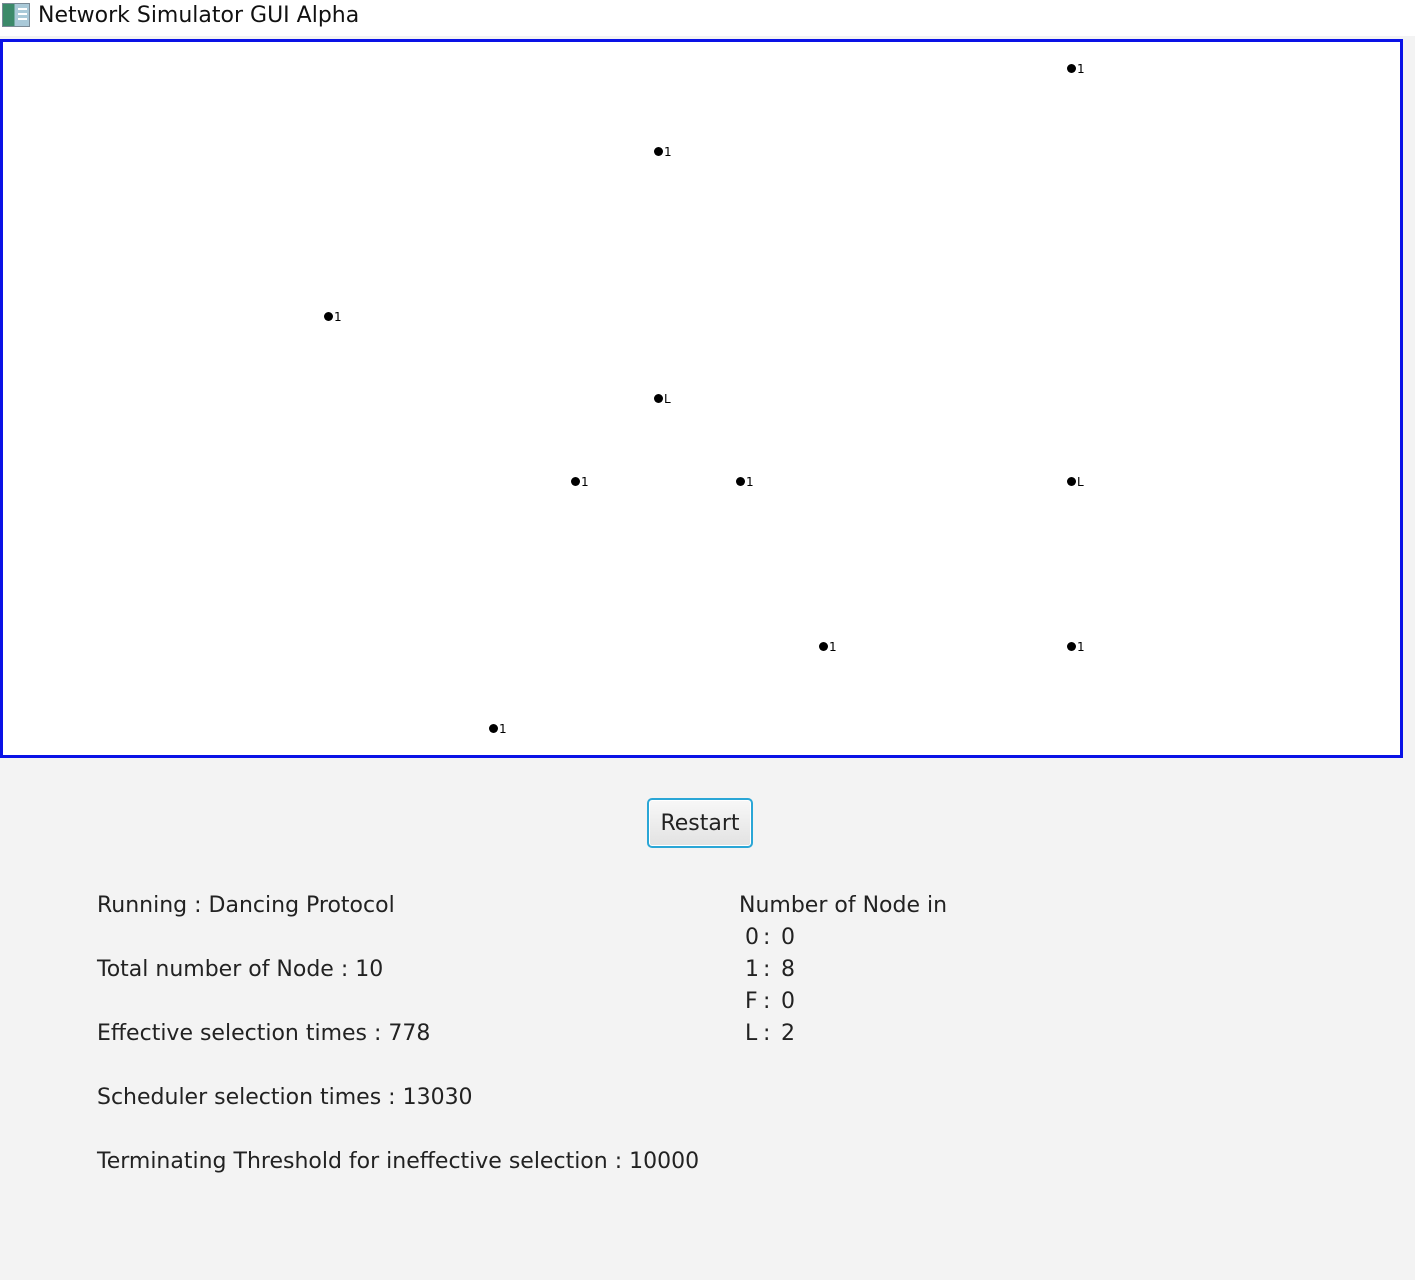  Describe the element at coordinates (264, 1033) in the screenshot. I see `effective-selection-text: Effective selection times : 778` at that location.